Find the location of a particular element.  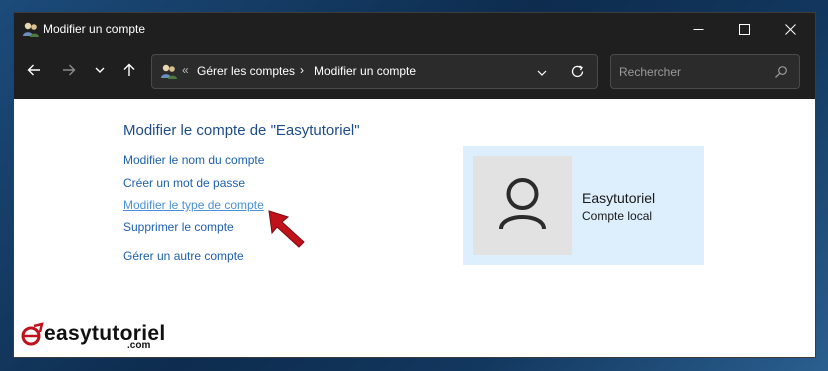

red-arrow-pointer-icon is located at coordinates (286, 229).